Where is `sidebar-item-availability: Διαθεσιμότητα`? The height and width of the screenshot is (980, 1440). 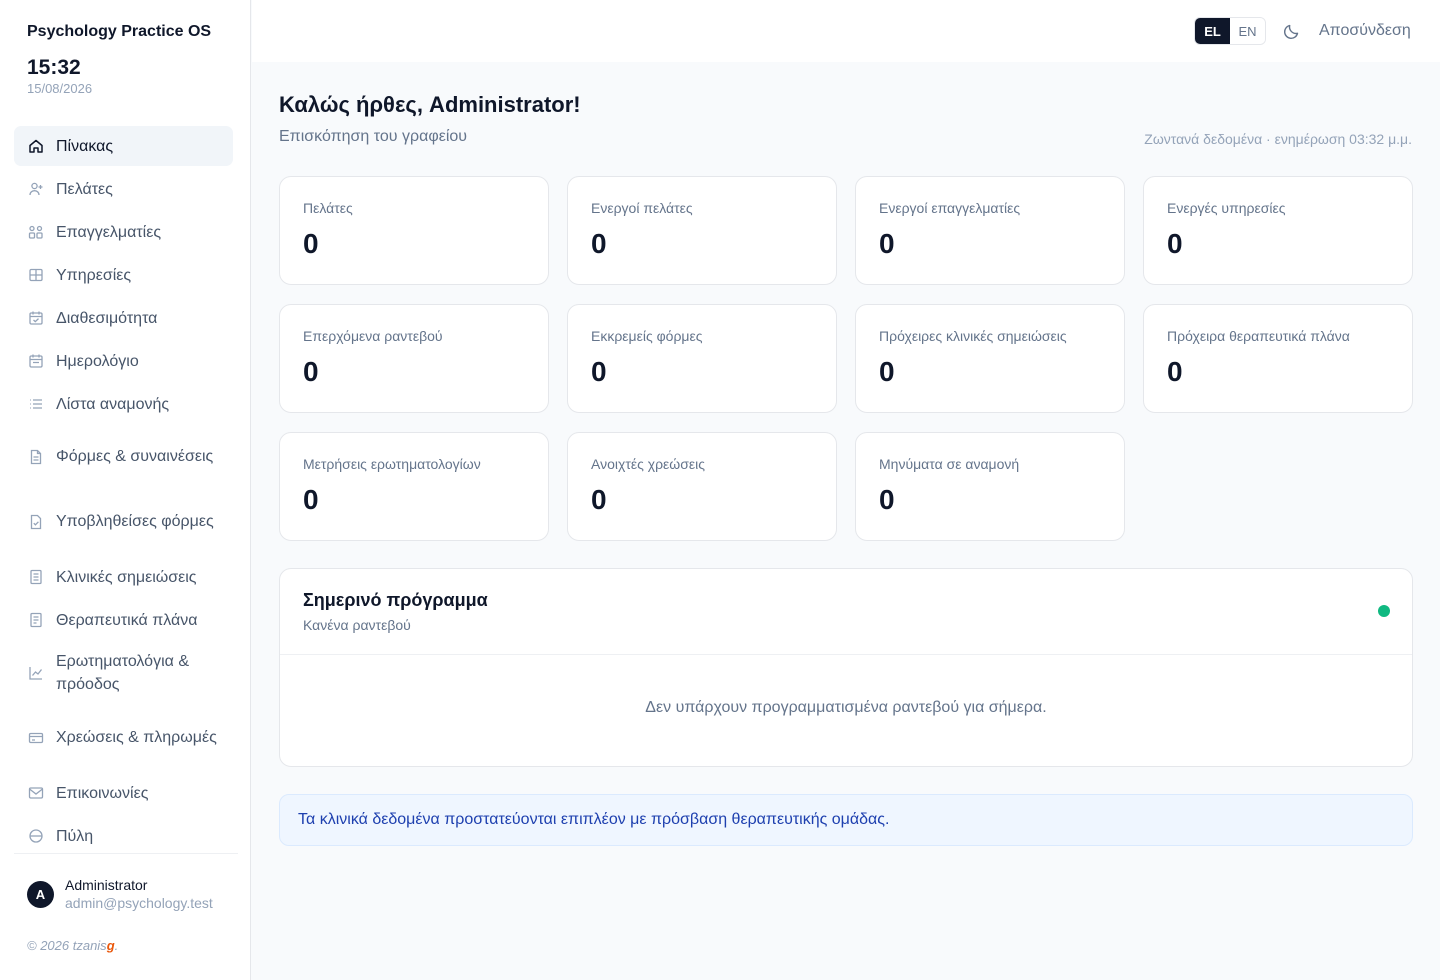 sidebar-item-availability: Διαθεσιμότητα is located at coordinates (123, 318).